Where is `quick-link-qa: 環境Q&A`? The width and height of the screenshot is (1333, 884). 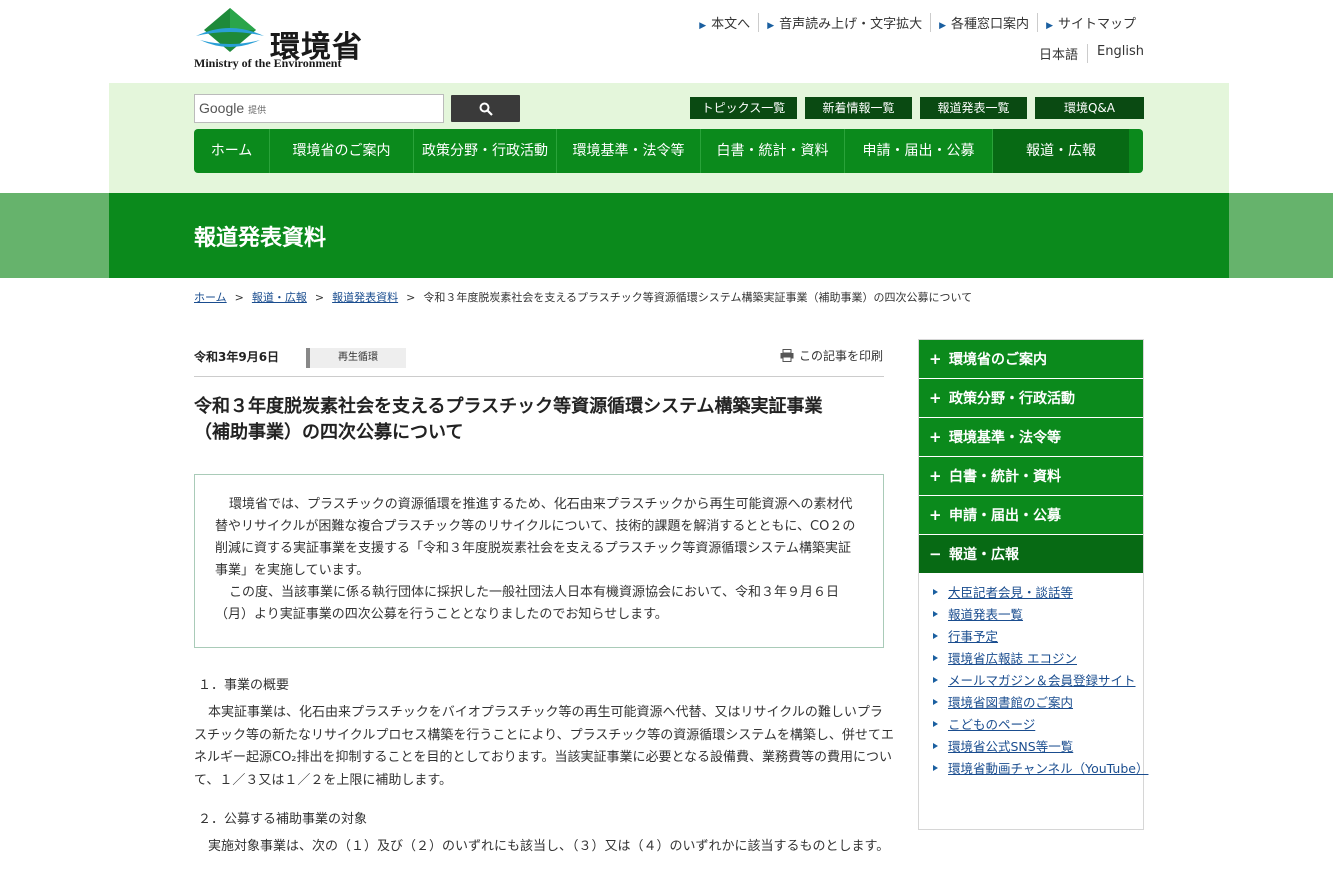
quick-link-qa: 環境Q&A is located at coordinates (1089, 108).